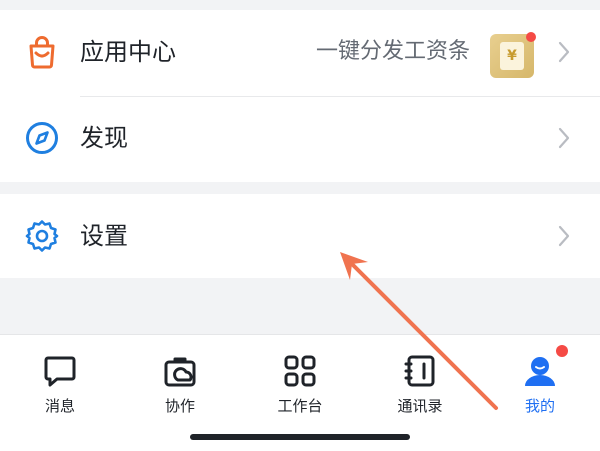 The height and width of the screenshot is (451, 600). What do you see at coordinates (59, 406) in the screenshot?
I see `tab-messages-label: 消息` at bounding box center [59, 406].